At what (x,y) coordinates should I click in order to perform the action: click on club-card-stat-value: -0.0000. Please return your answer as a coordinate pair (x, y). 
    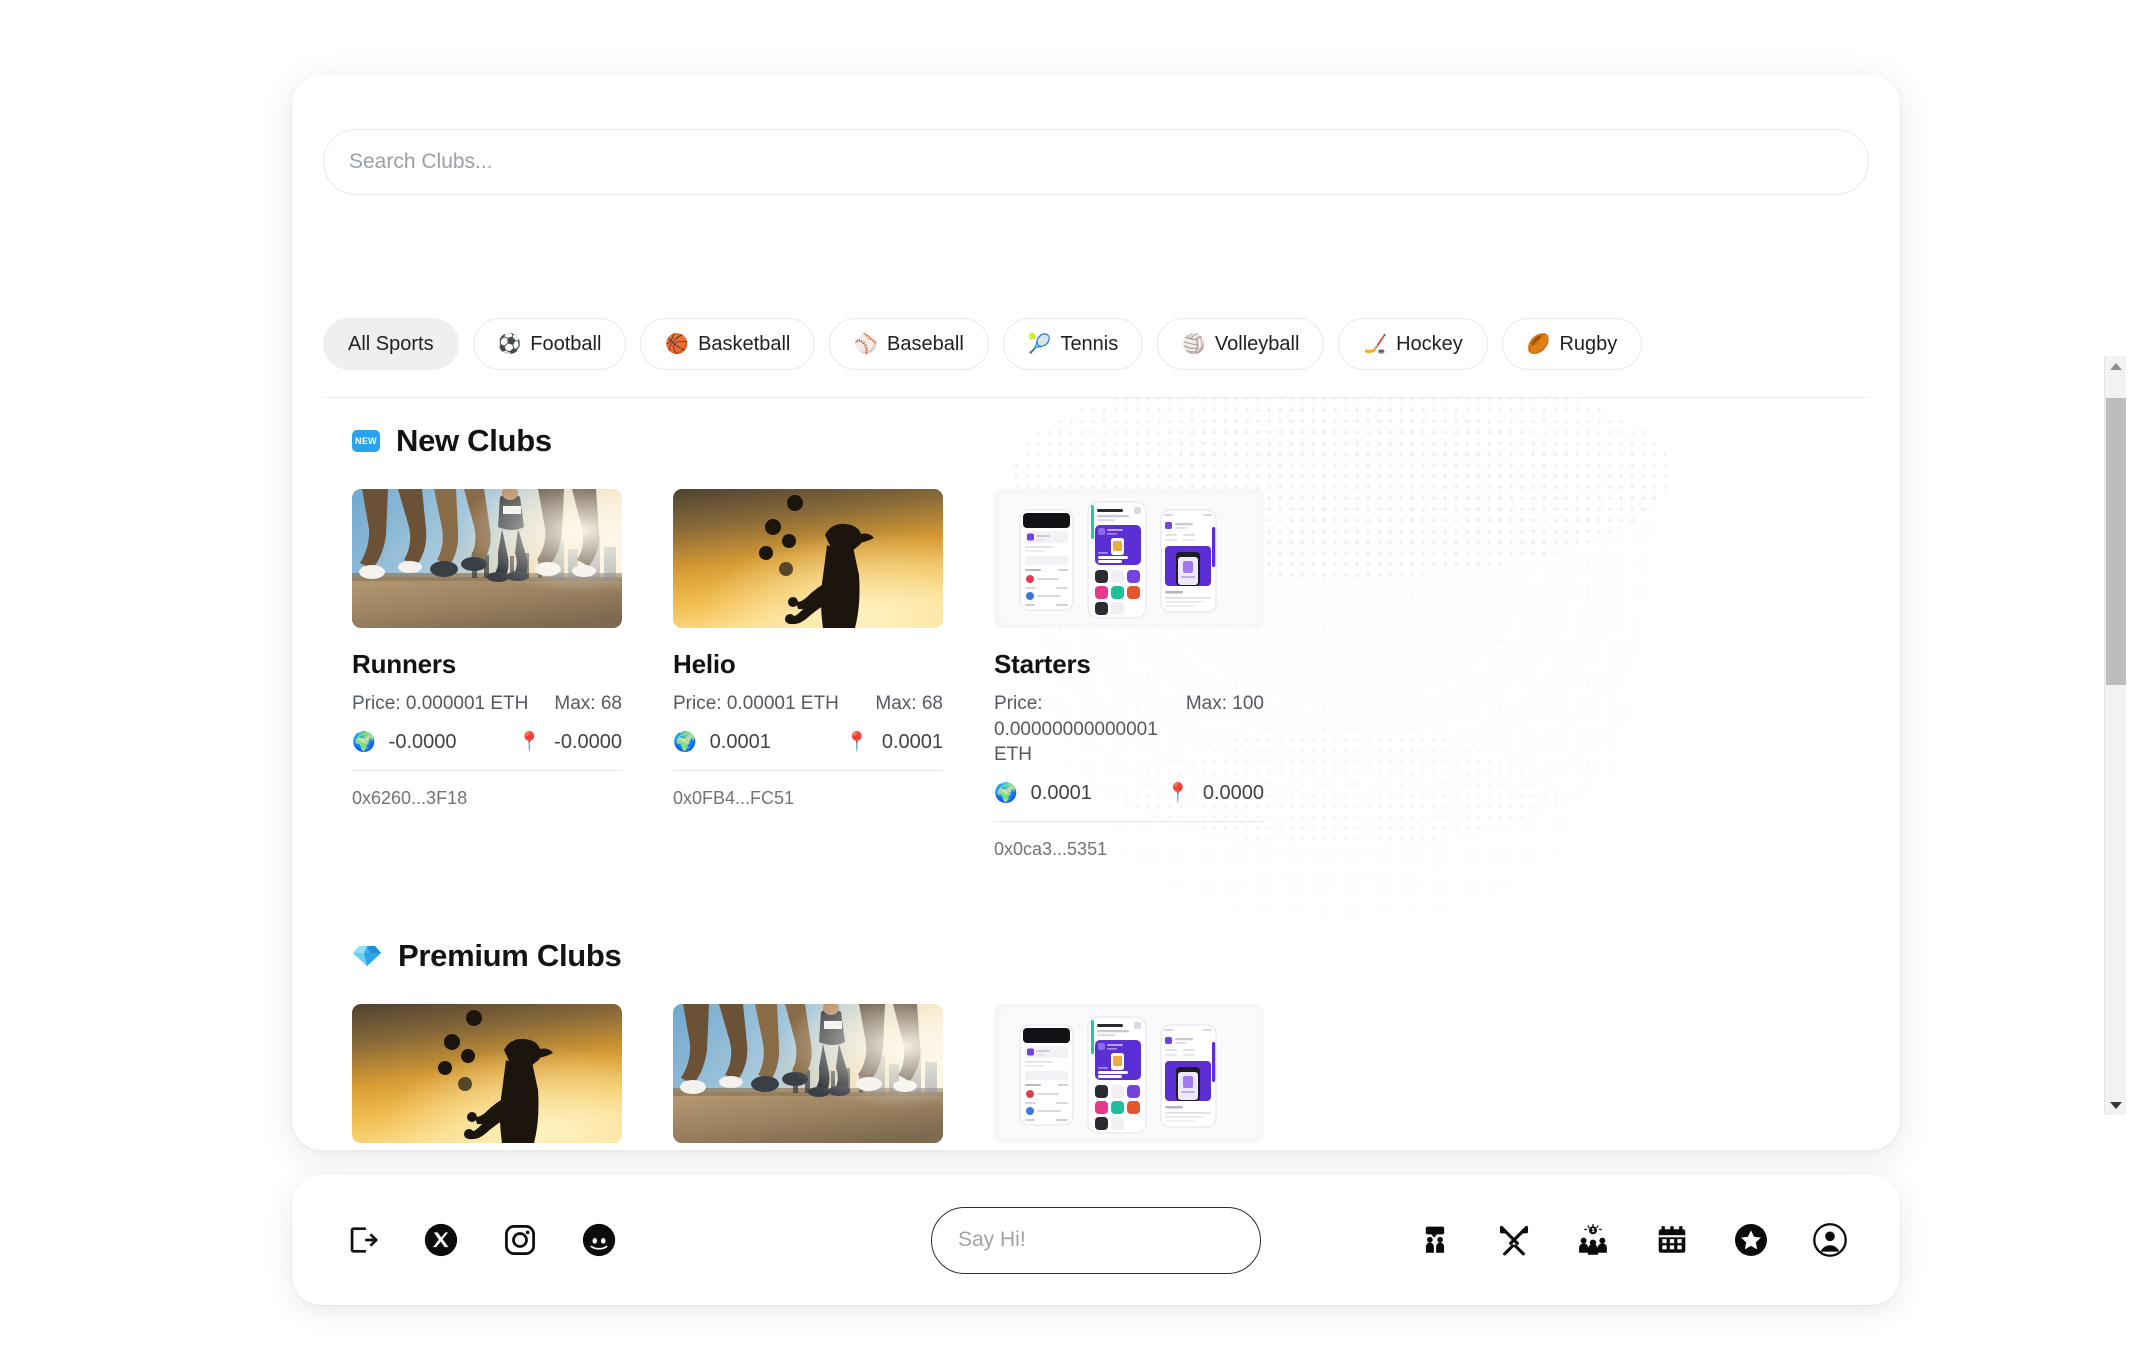
    Looking at the image, I should click on (588, 741).